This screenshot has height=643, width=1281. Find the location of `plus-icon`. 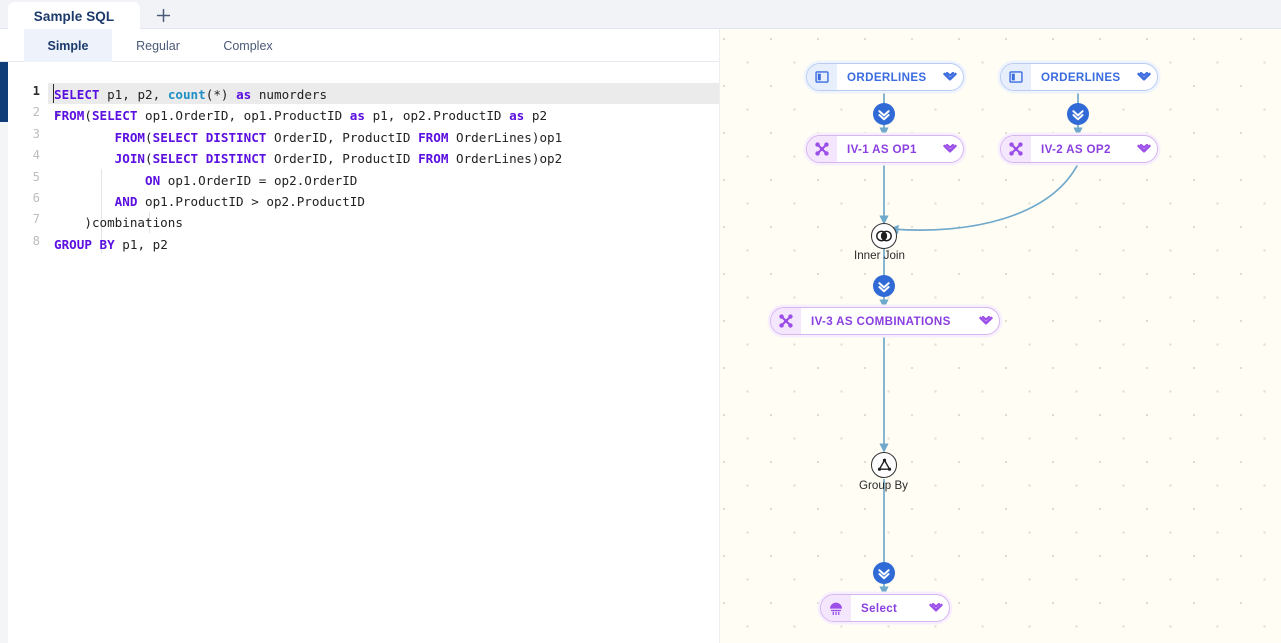

plus-icon is located at coordinates (163, 15).